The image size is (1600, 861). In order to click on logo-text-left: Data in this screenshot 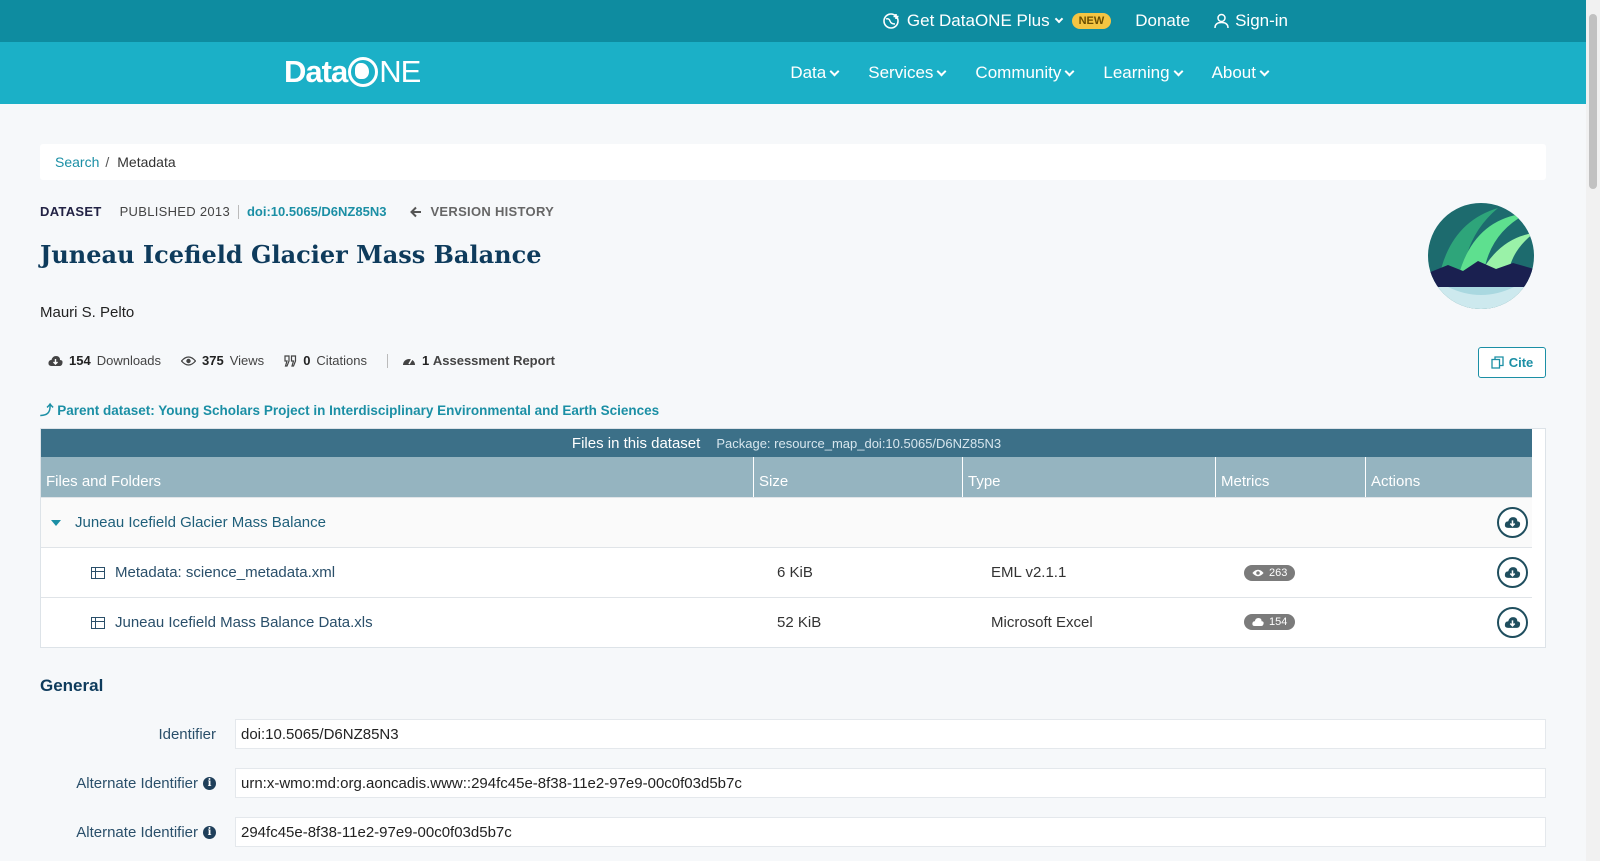, I will do `click(316, 71)`.